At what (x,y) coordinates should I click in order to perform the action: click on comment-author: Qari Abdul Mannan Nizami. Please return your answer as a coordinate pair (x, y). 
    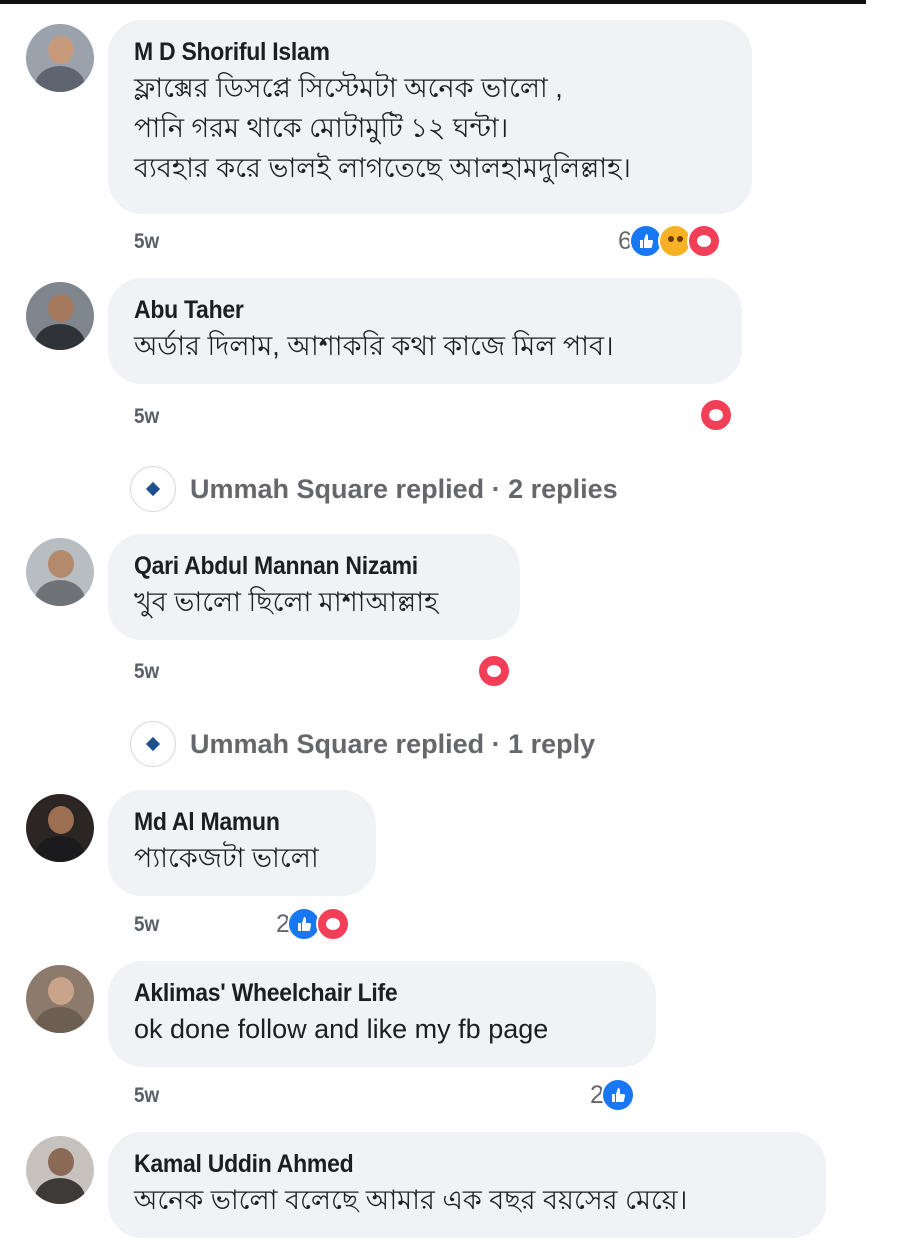
    Looking at the image, I should click on (299, 566).